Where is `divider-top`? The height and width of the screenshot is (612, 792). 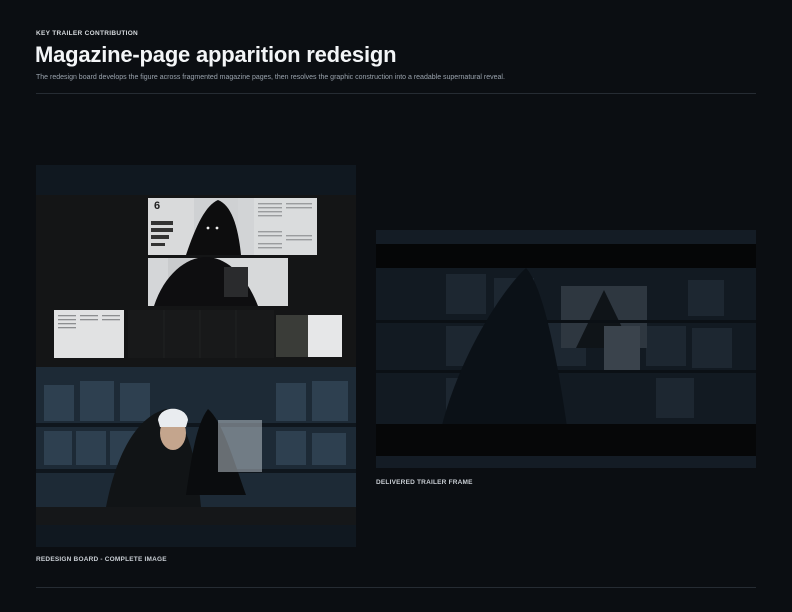
divider-top is located at coordinates (396, 93).